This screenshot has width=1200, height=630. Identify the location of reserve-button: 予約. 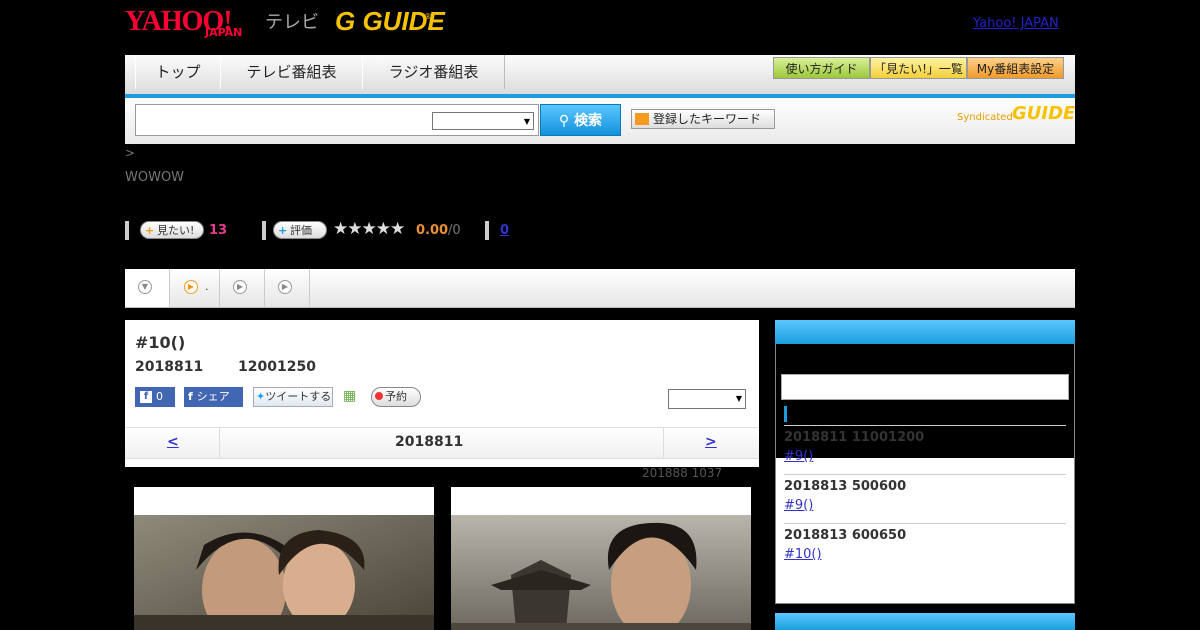
(396, 397).